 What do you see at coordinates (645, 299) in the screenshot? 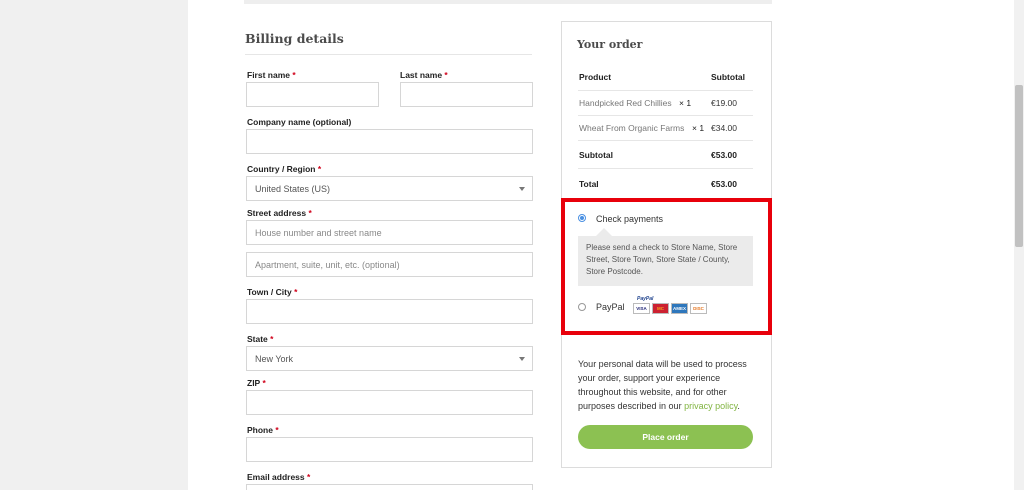
I see `paypal-logo: PayPal` at bounding box center [645, 299].